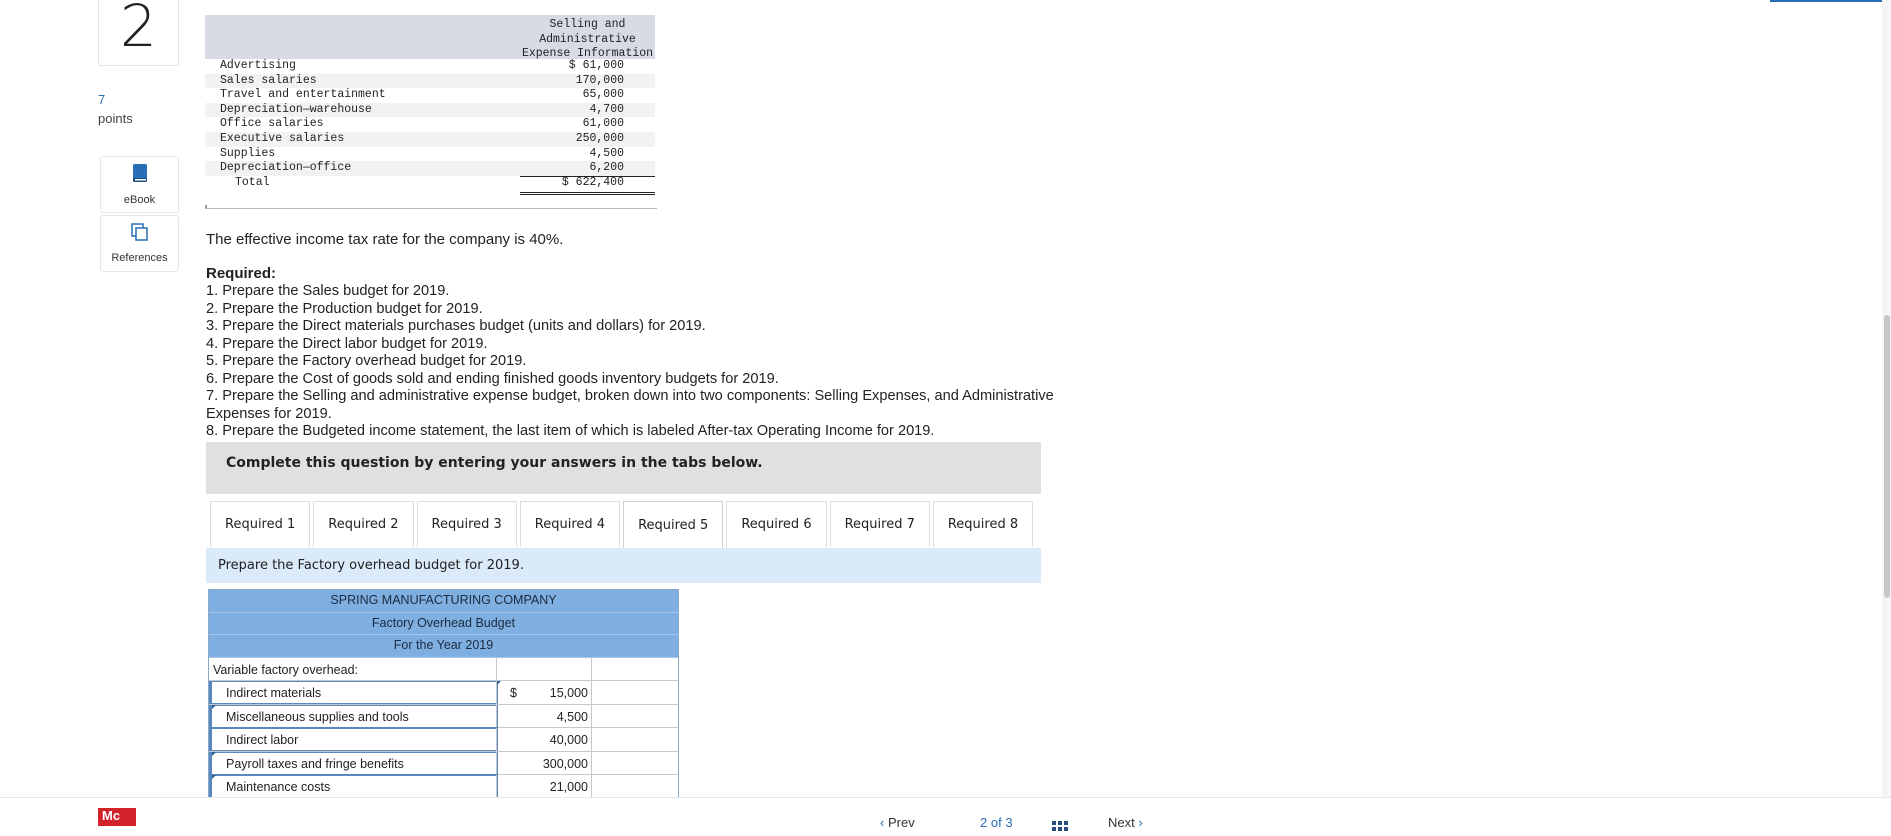 This screenshot has width=1891, height=836. Describe the element at coordinates (252, 182) in the screenshot. I see `sa-total-label: Total` at that location.